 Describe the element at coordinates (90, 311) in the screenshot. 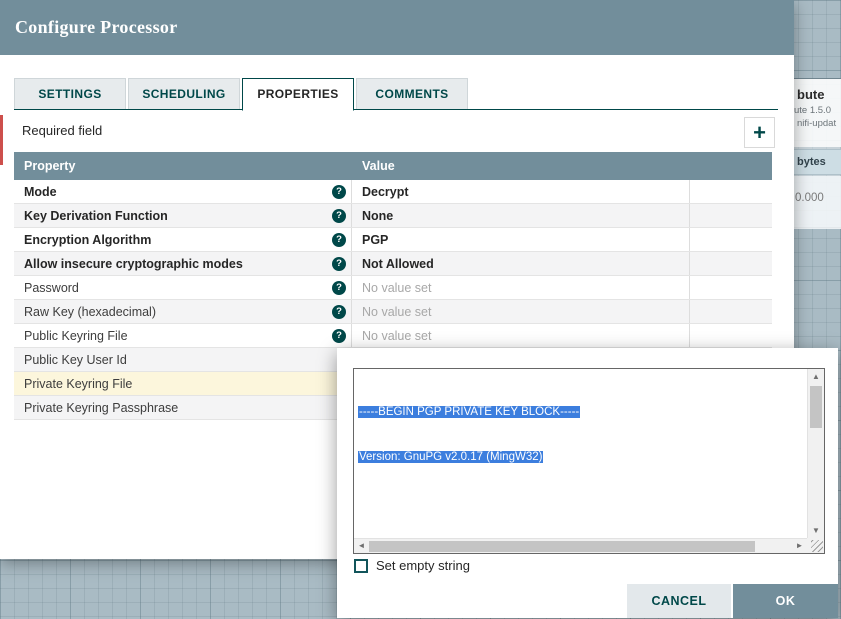

I see `property-name: Raw Key (hexadecimal)` at that location.